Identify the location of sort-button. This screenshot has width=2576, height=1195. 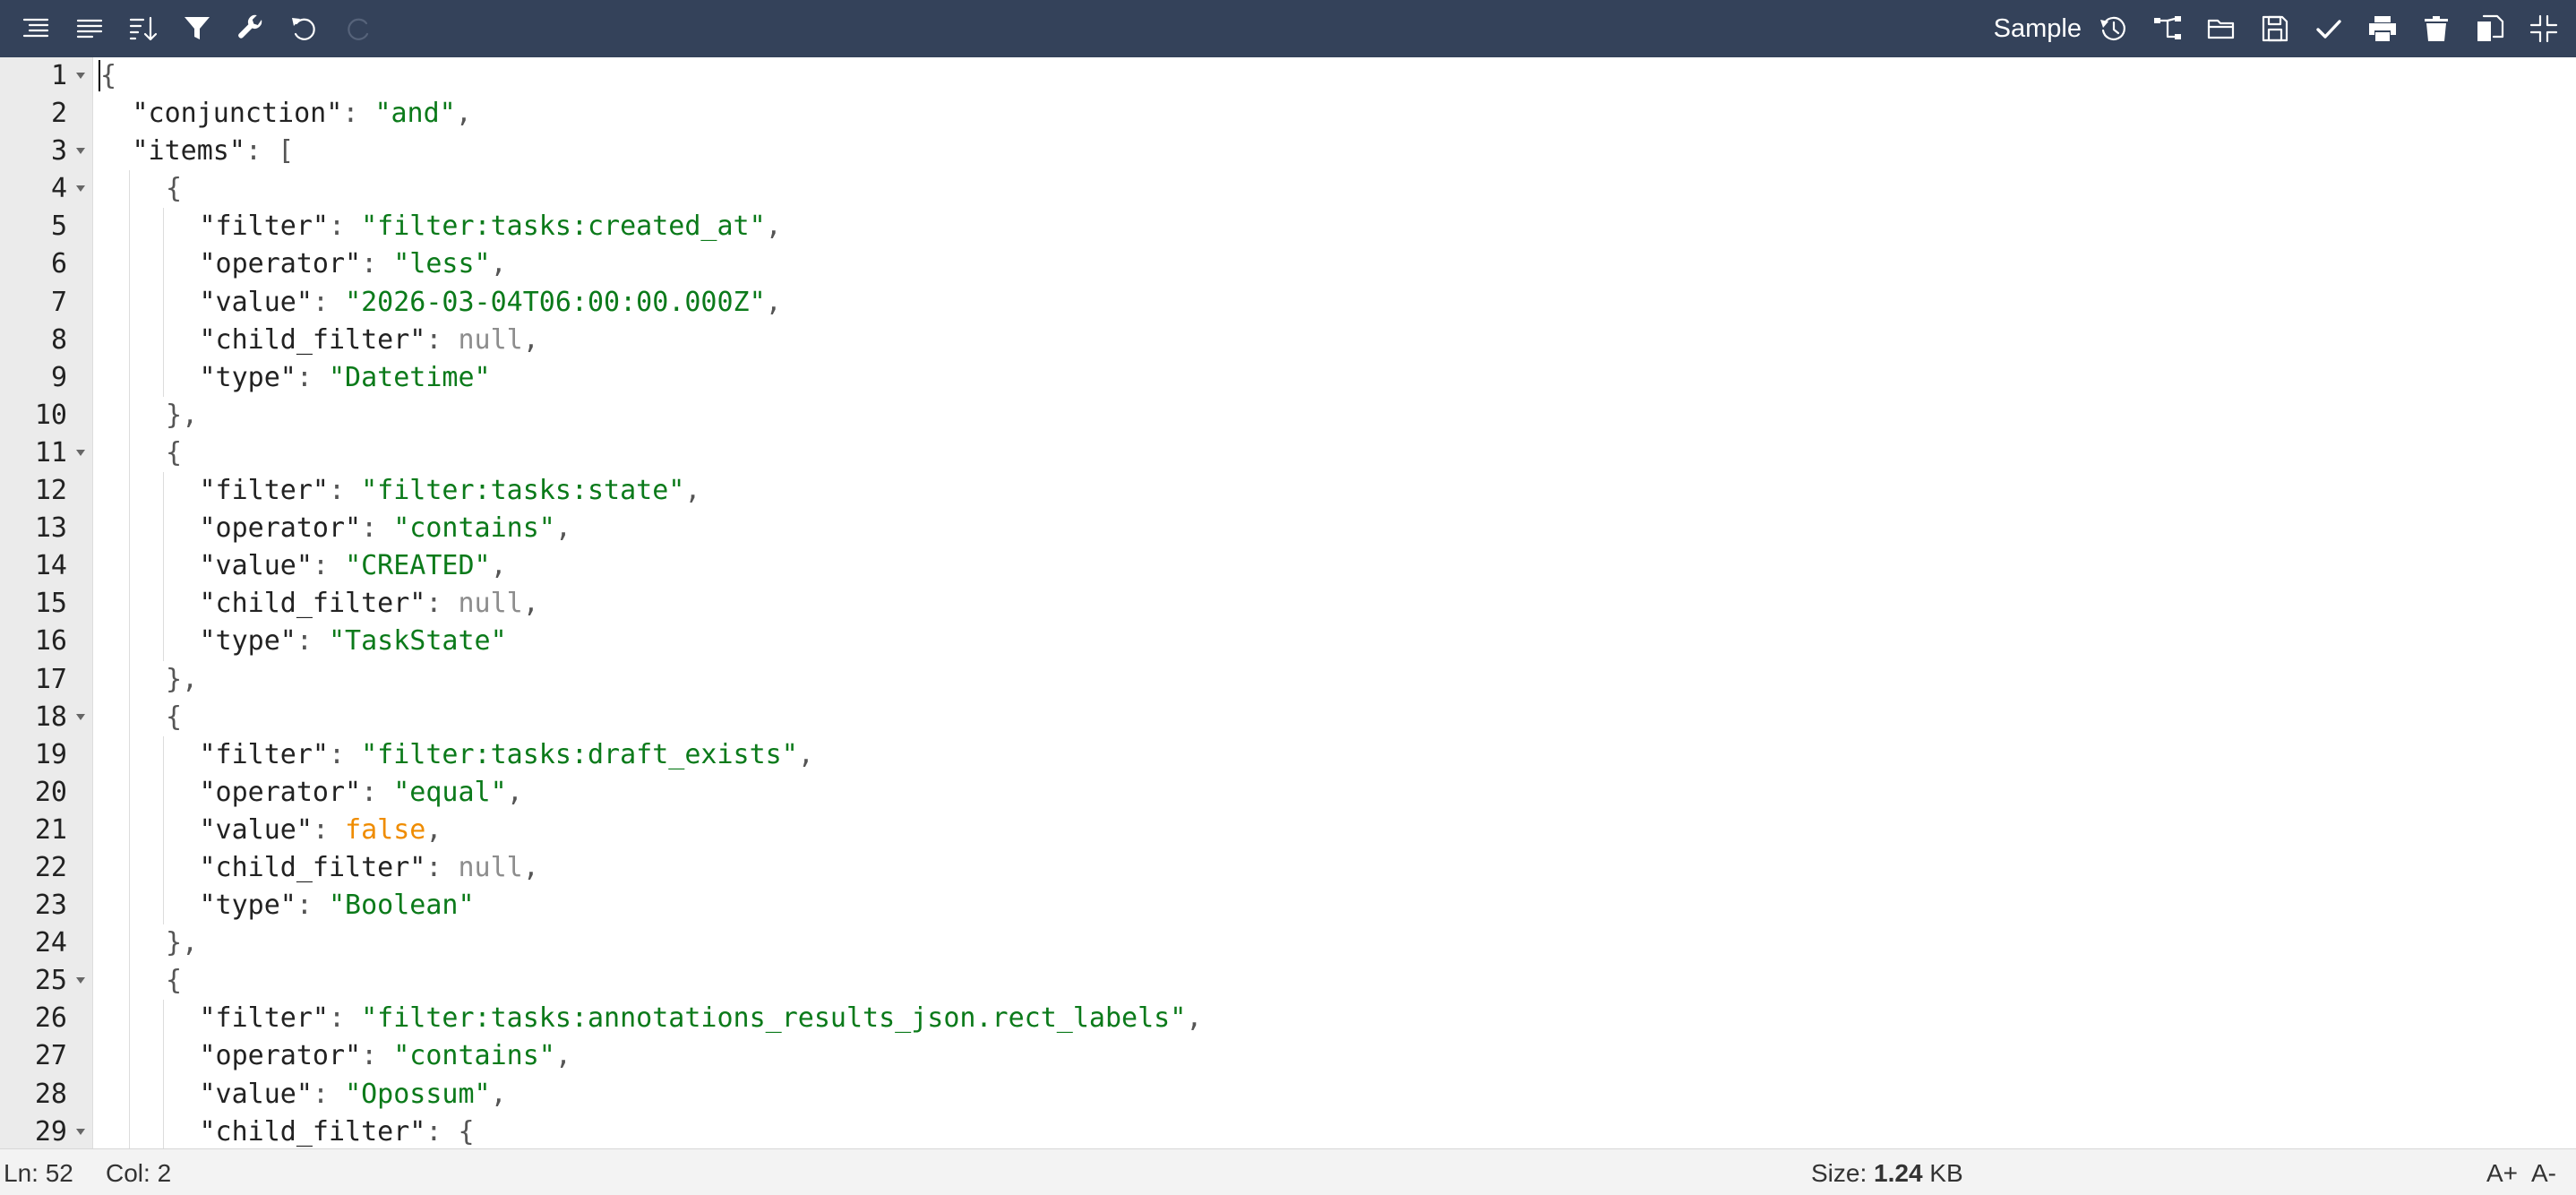
(143, 28).